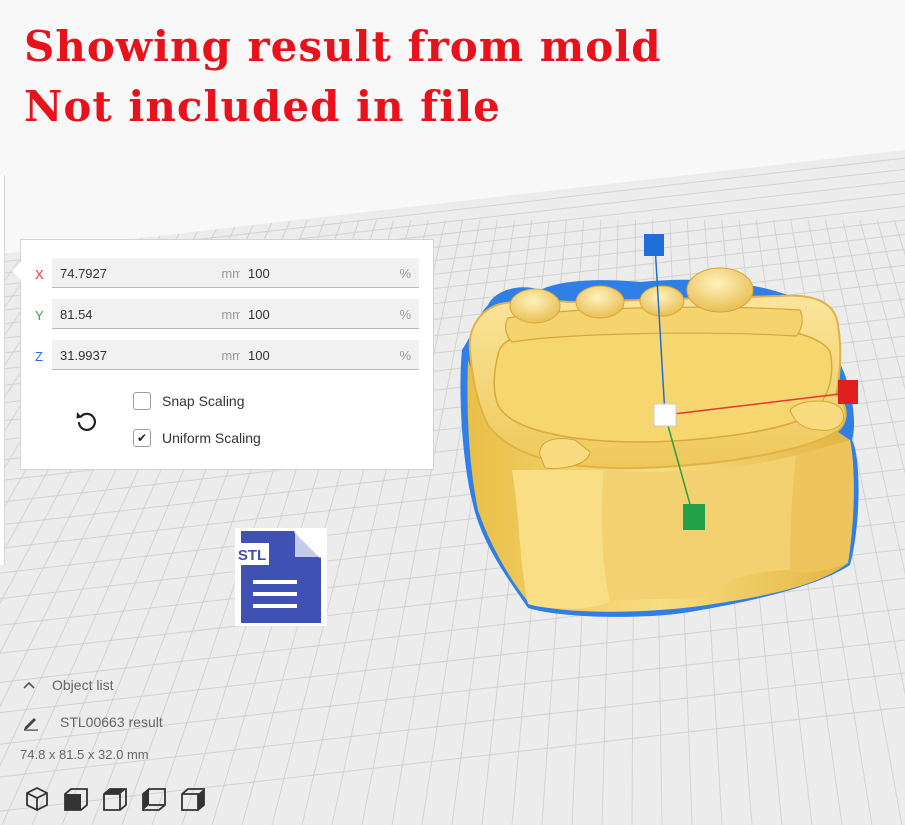  What do you see at coordinates (111, 722) in the screenshot?
I see `object-name: STL00663 result` at bounding box center [111, 722].